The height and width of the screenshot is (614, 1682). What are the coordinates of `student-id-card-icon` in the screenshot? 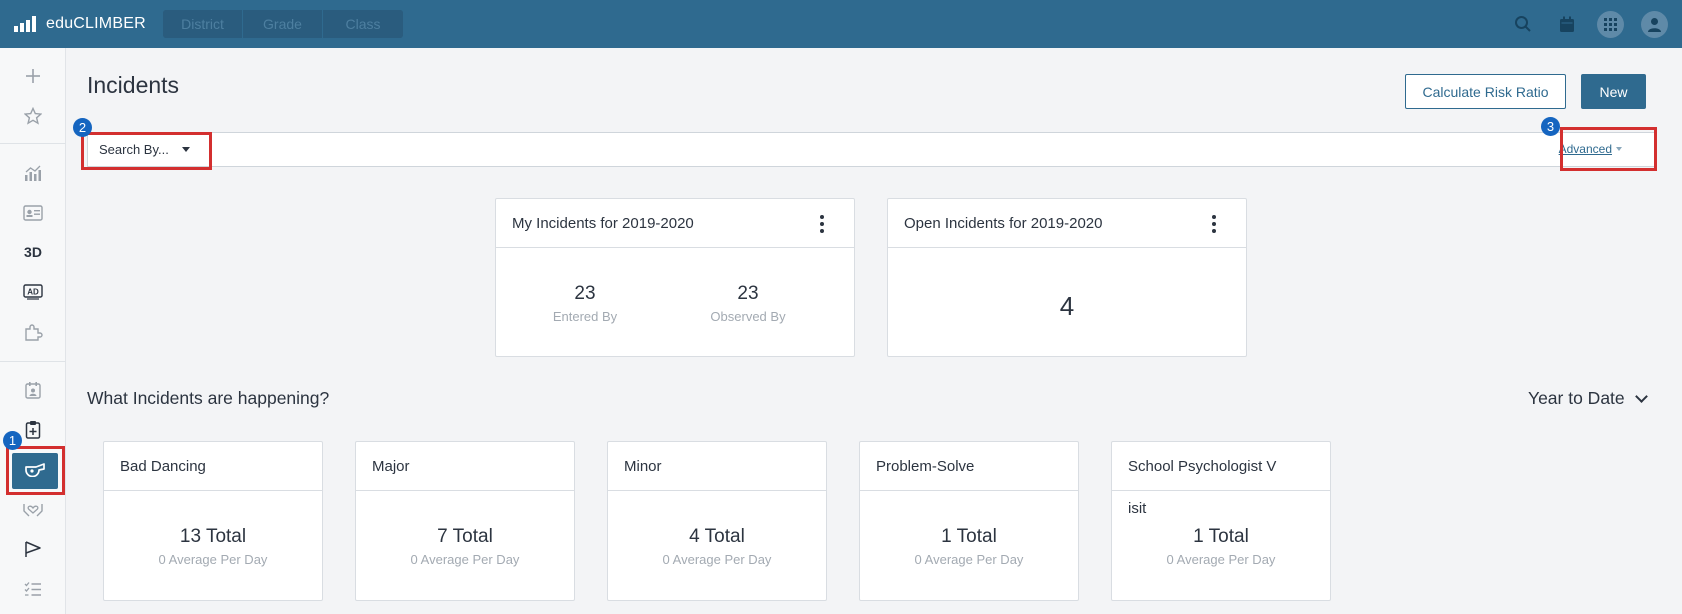 It's located at (33, 213).